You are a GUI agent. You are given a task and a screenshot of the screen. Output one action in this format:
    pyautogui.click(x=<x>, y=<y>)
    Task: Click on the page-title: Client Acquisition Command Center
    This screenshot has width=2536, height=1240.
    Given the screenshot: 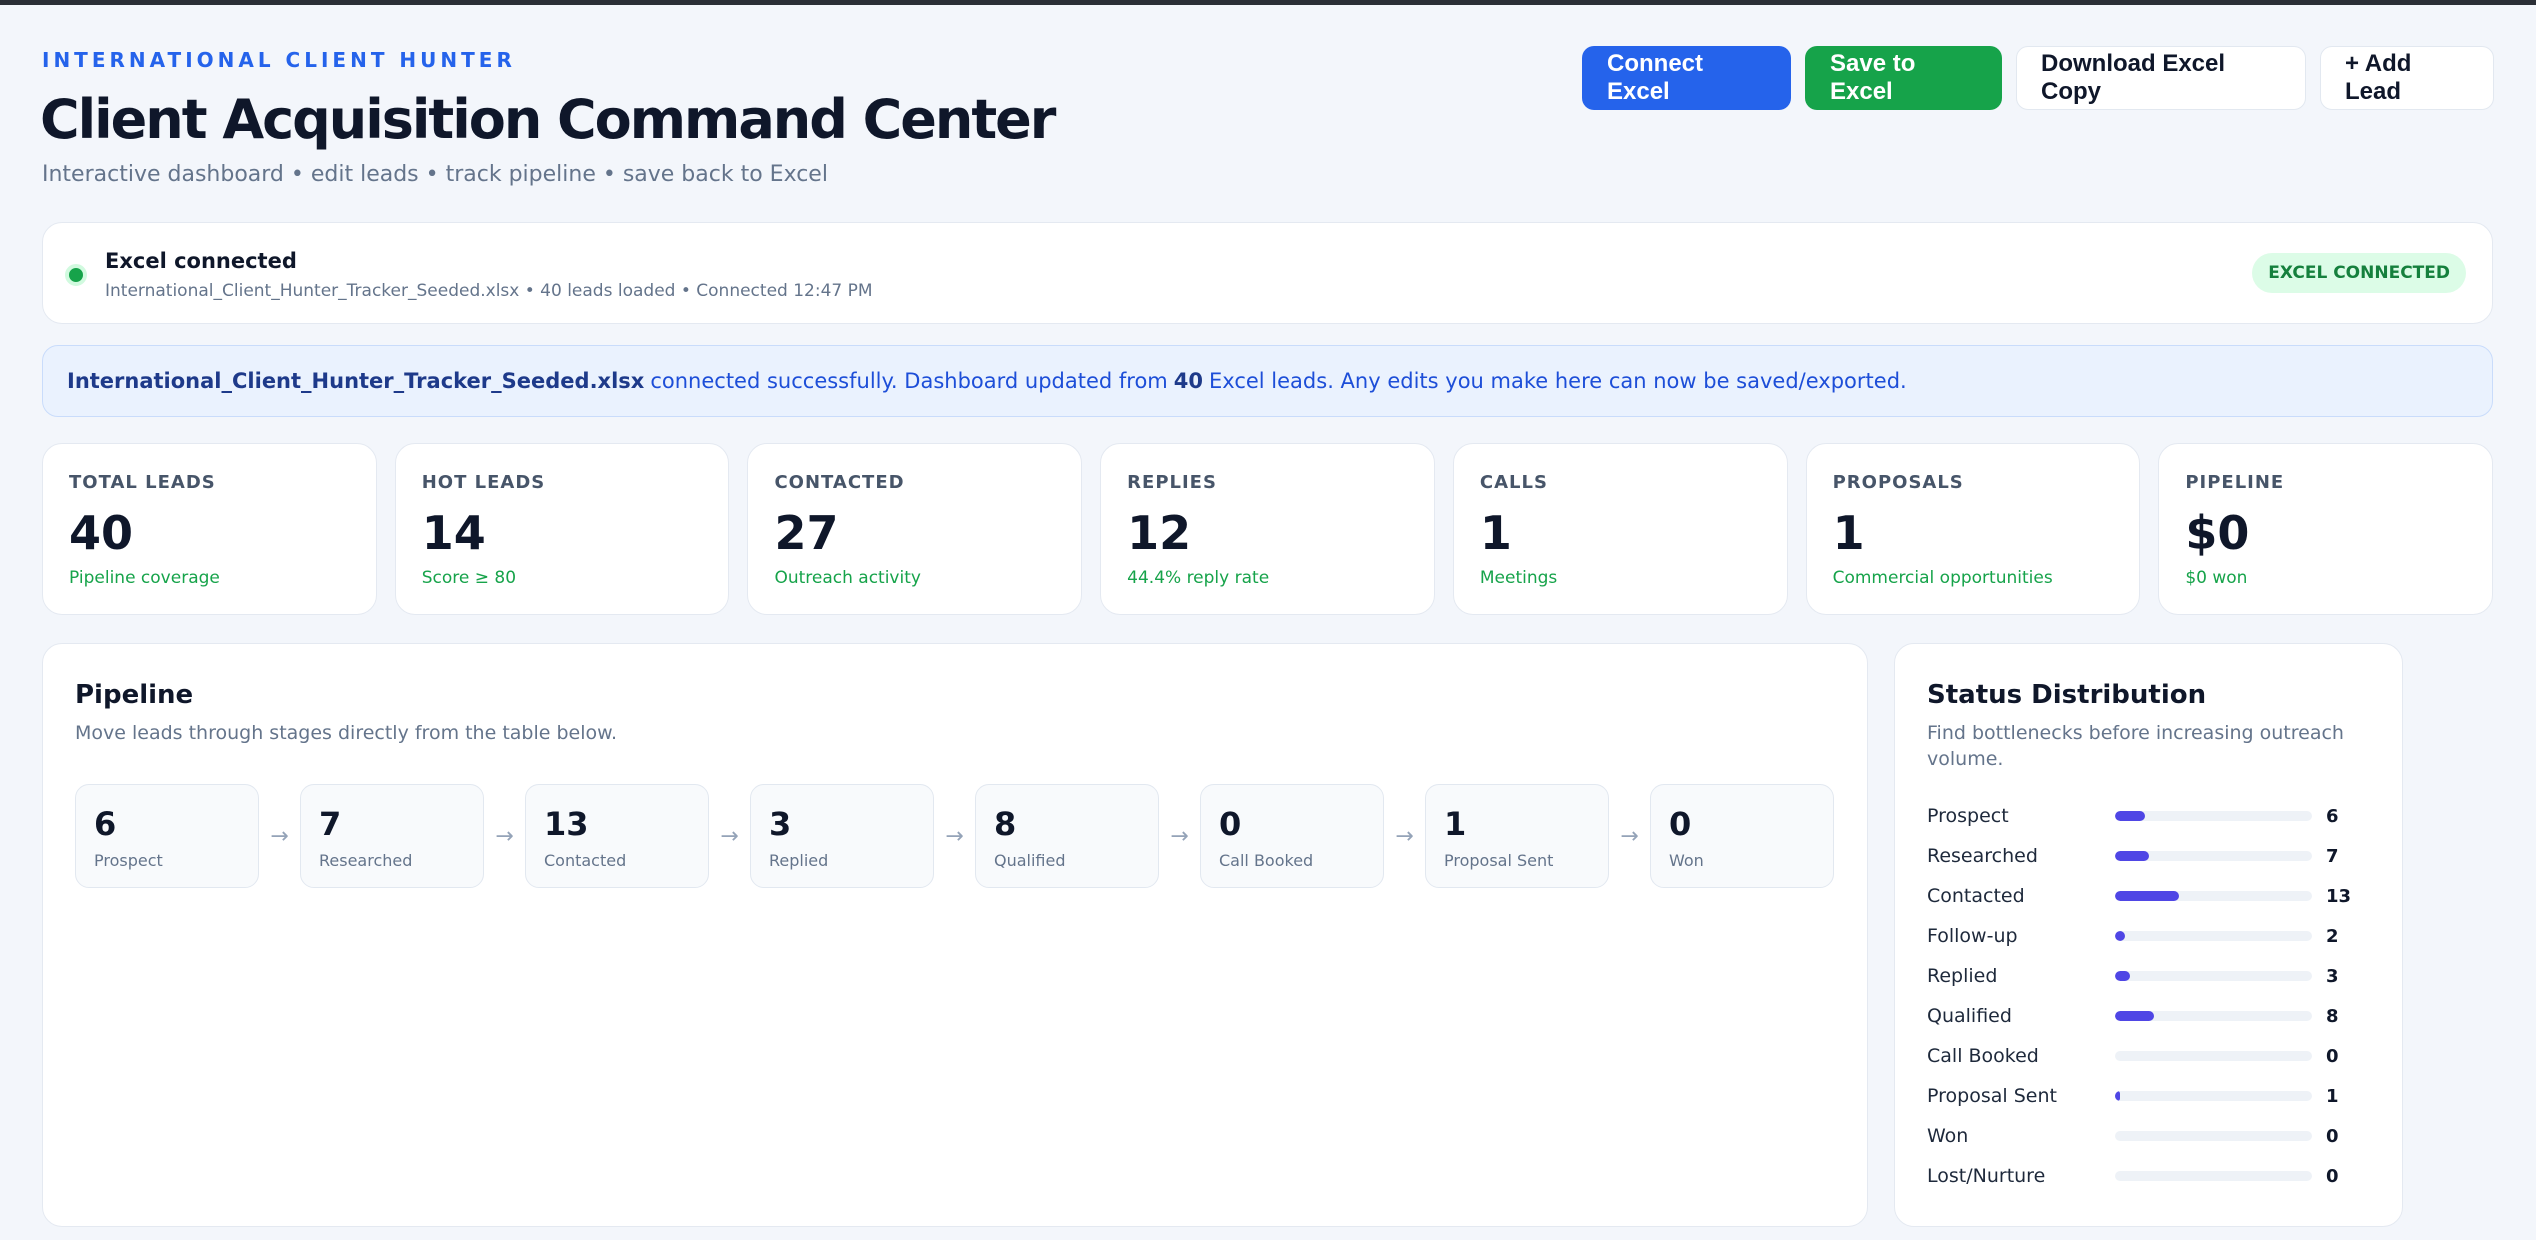 What is the action you would take?
    pyautogui.click(x=548, y=119)
    